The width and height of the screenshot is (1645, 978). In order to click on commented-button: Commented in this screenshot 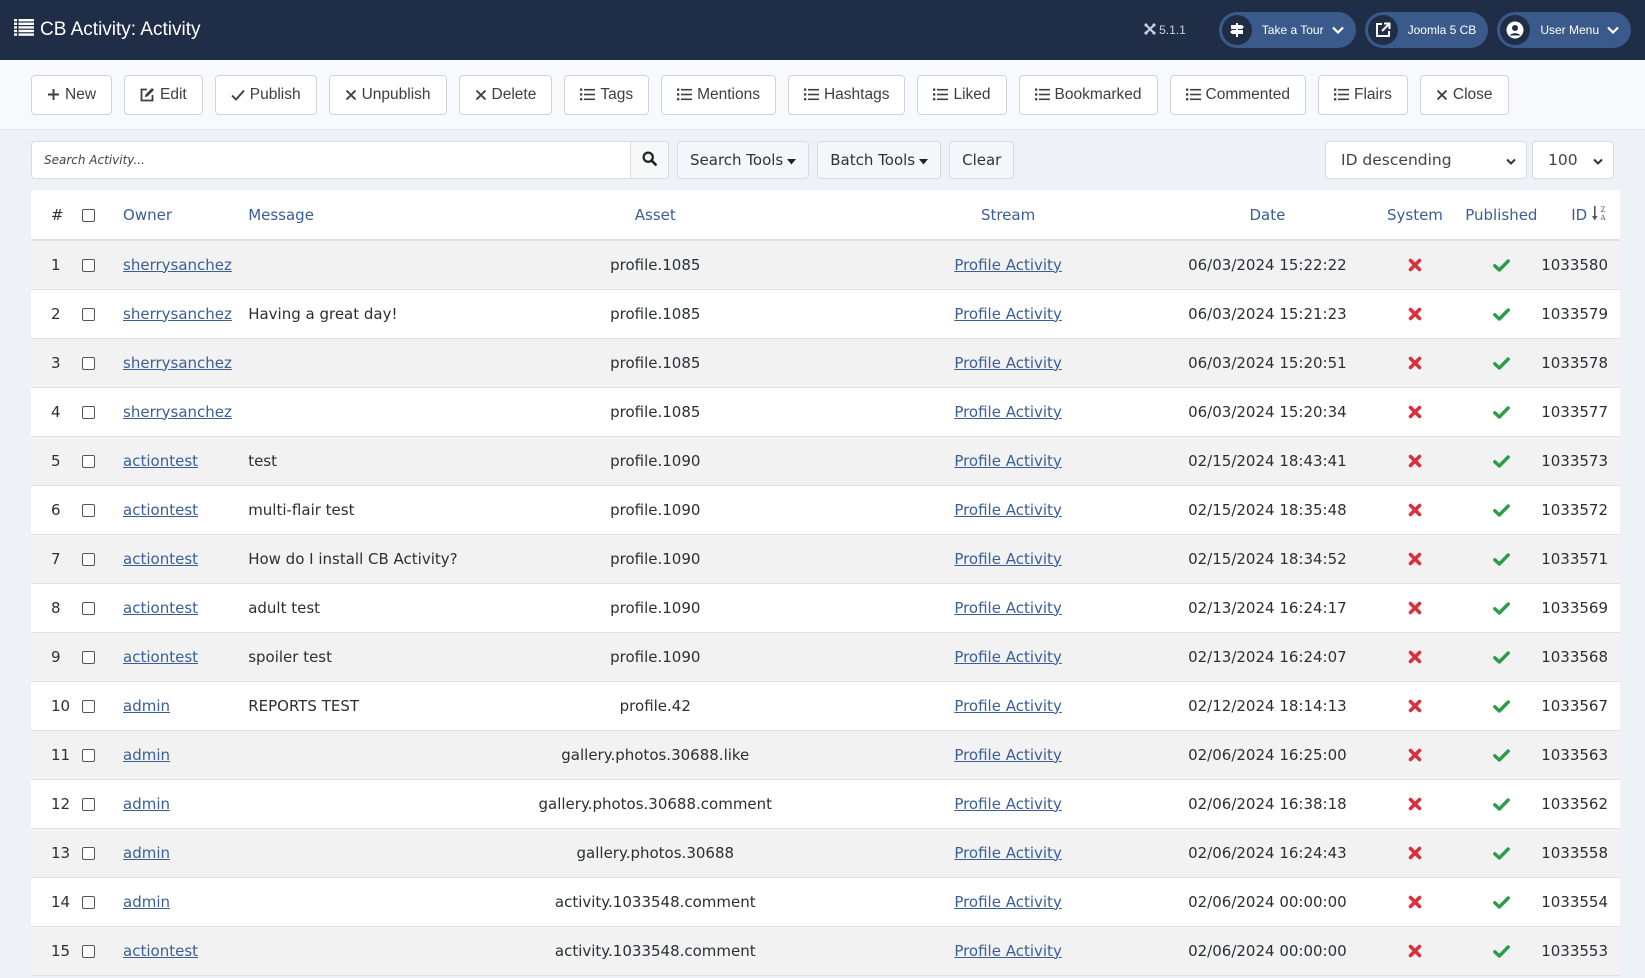, I will do `click(1237, 94)`.